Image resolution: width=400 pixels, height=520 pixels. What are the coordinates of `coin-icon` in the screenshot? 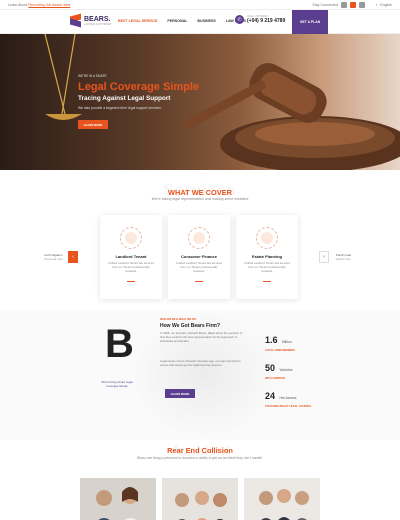 It's located at (199, 238).